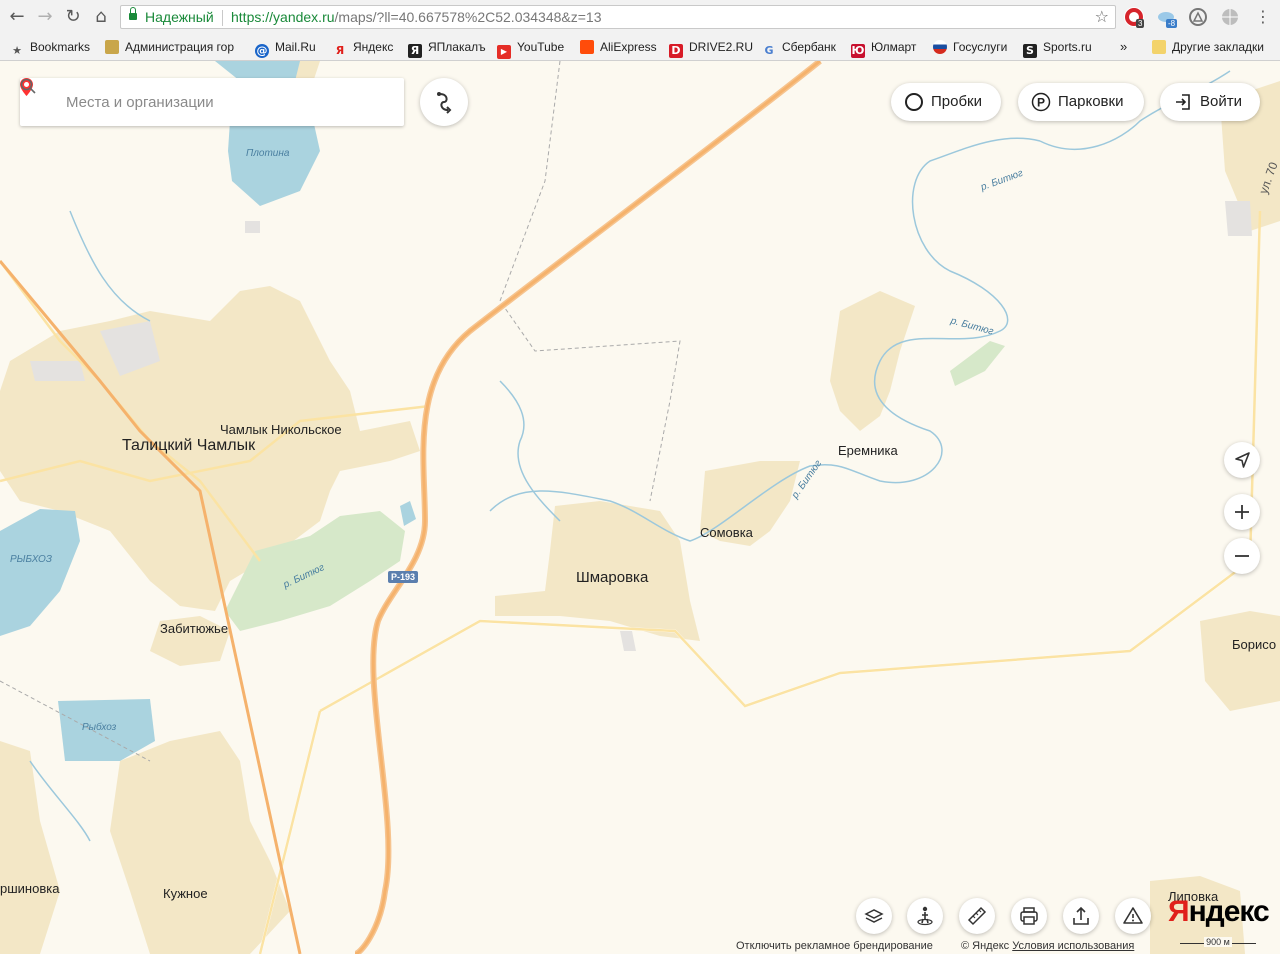  Describe the element at coordinates (970, 47) in the screenshot. I see `bookmark-item: Госуслуги` at that location.